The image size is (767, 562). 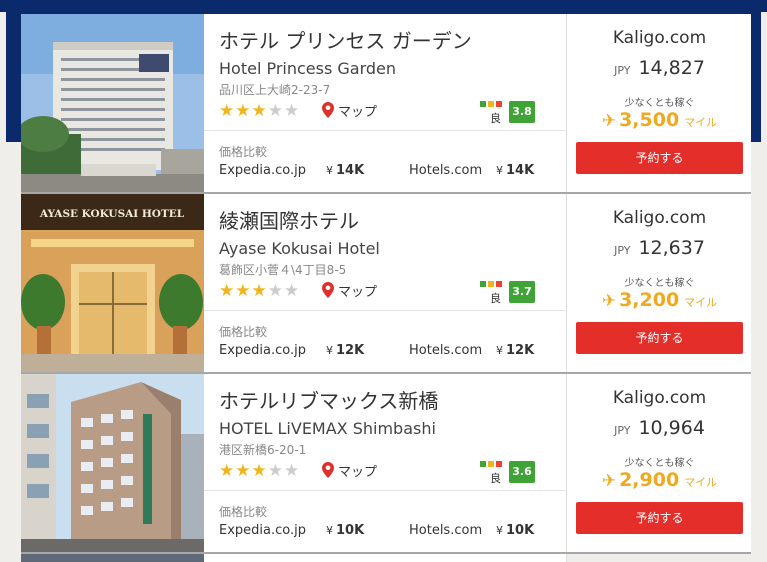 I want to click on miles-earned: ✈ 3,500 マイル, so click(x=659, y=120).